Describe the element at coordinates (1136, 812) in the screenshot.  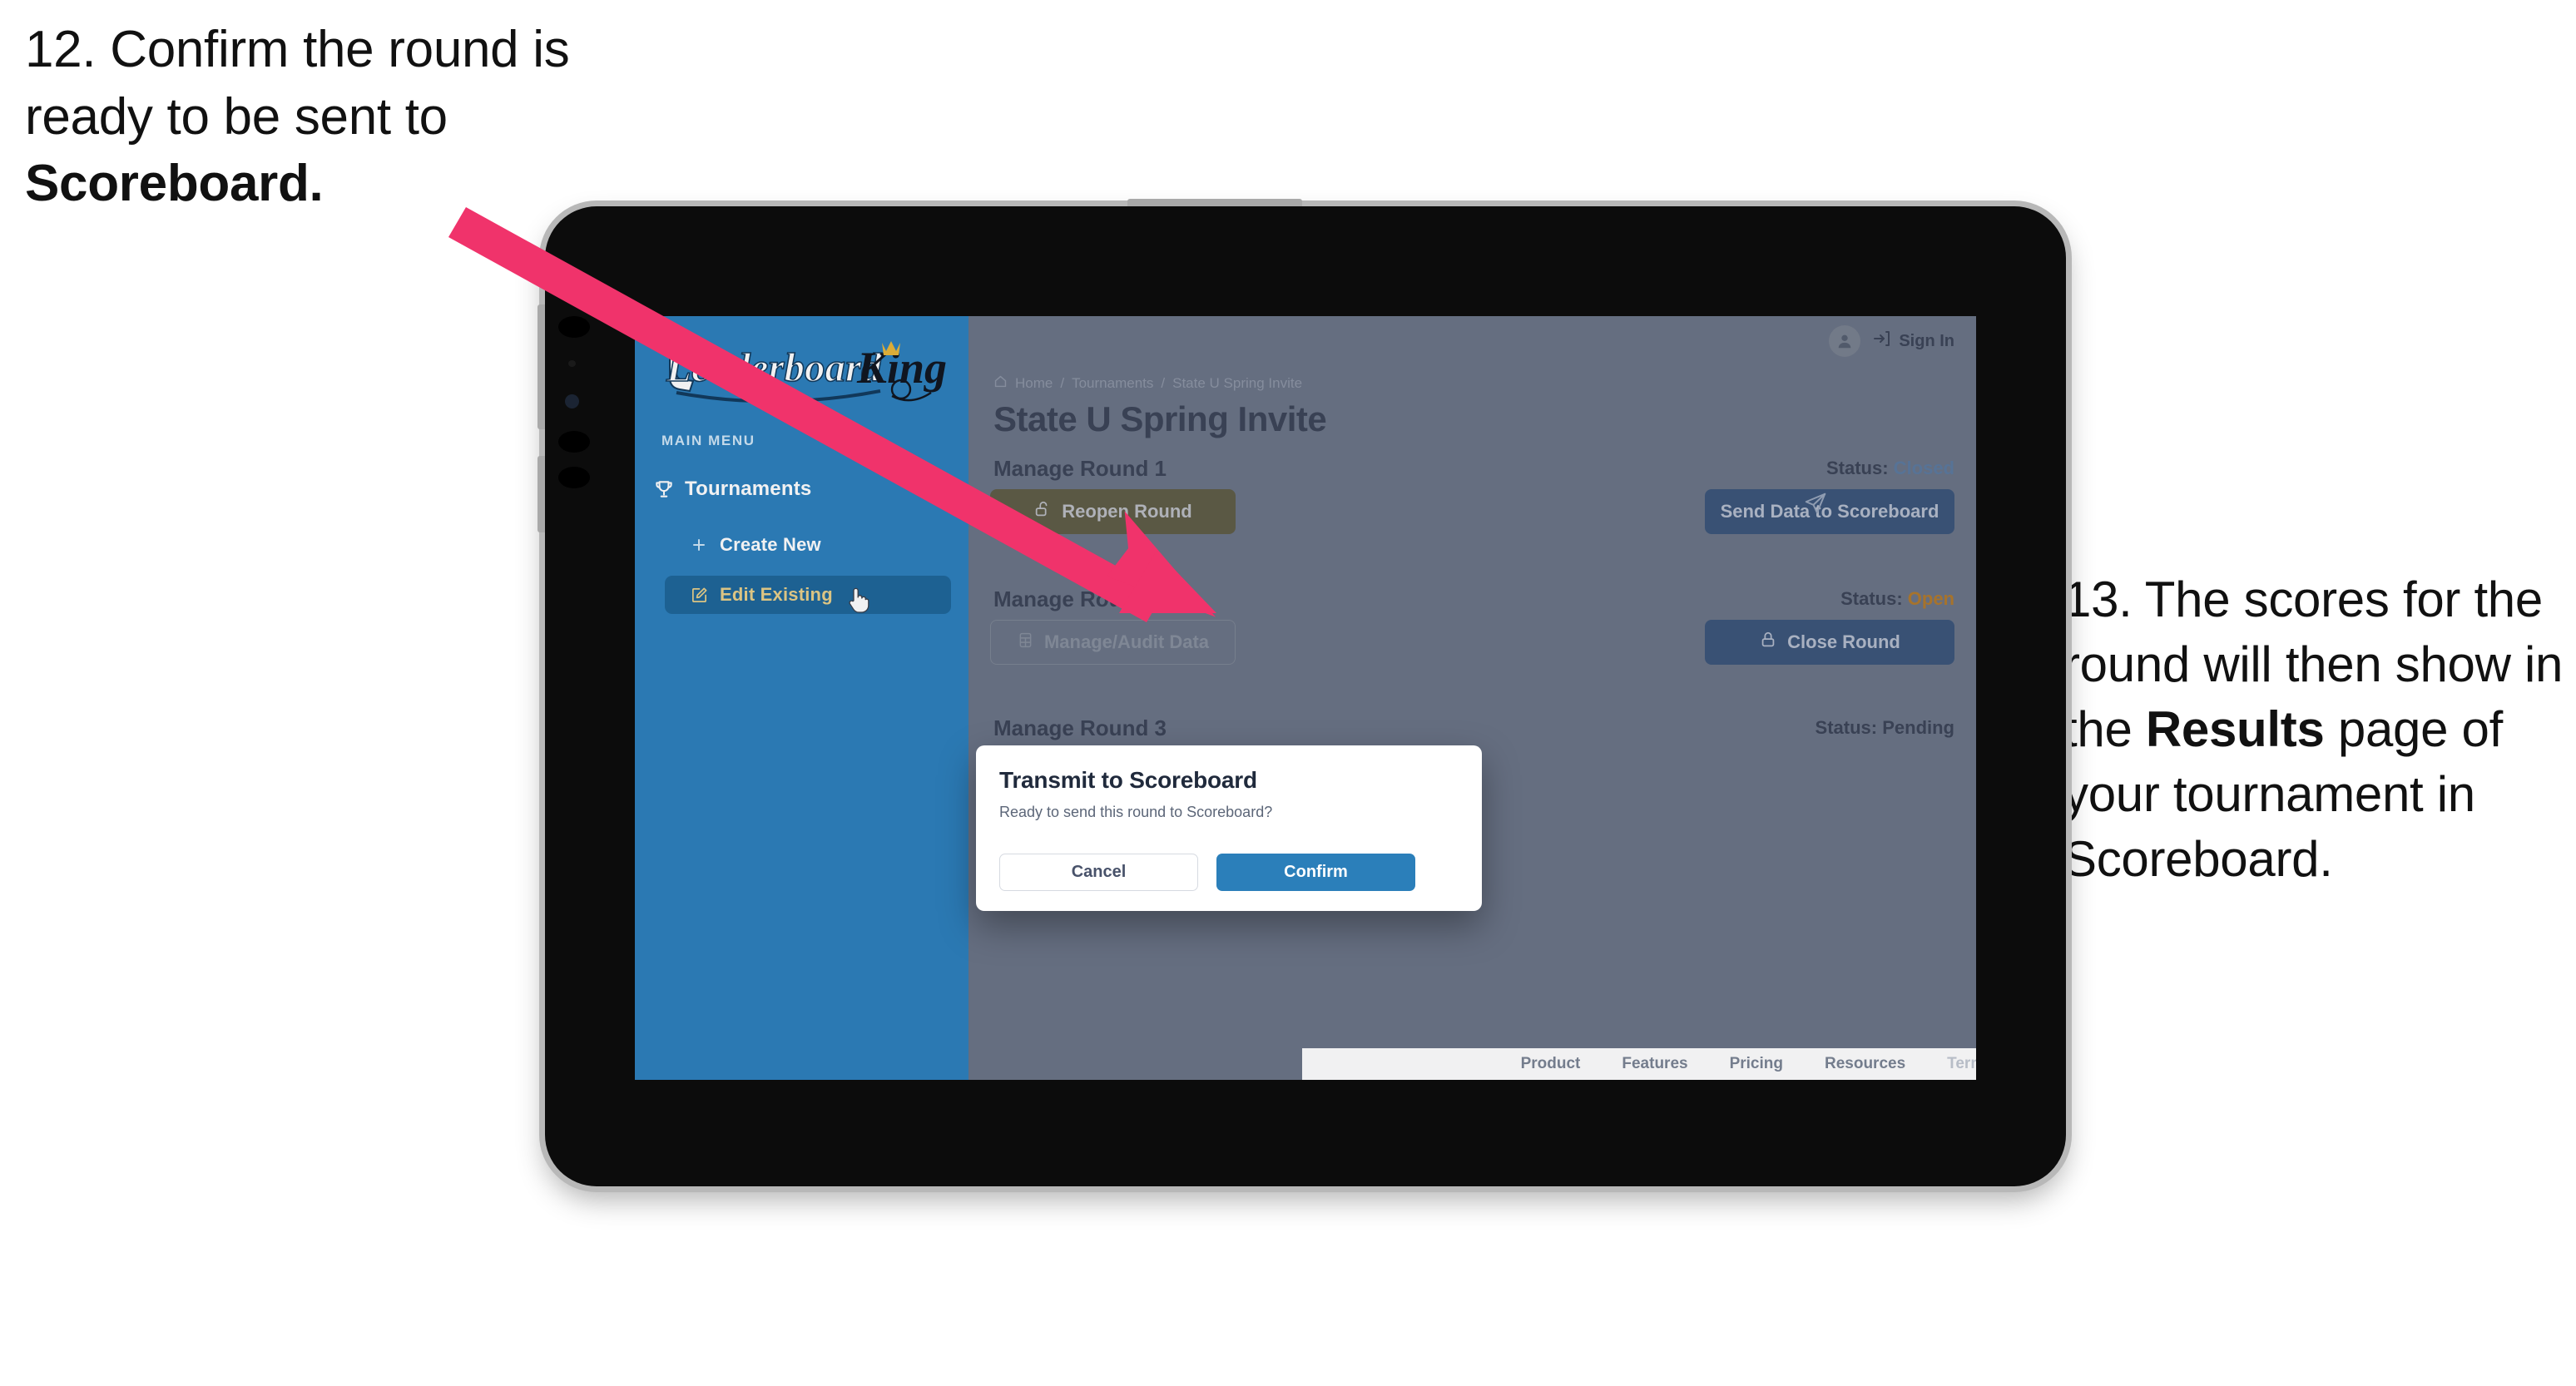
I see `dialog-message: Ready to send this round to Scoreboard?` at that location.